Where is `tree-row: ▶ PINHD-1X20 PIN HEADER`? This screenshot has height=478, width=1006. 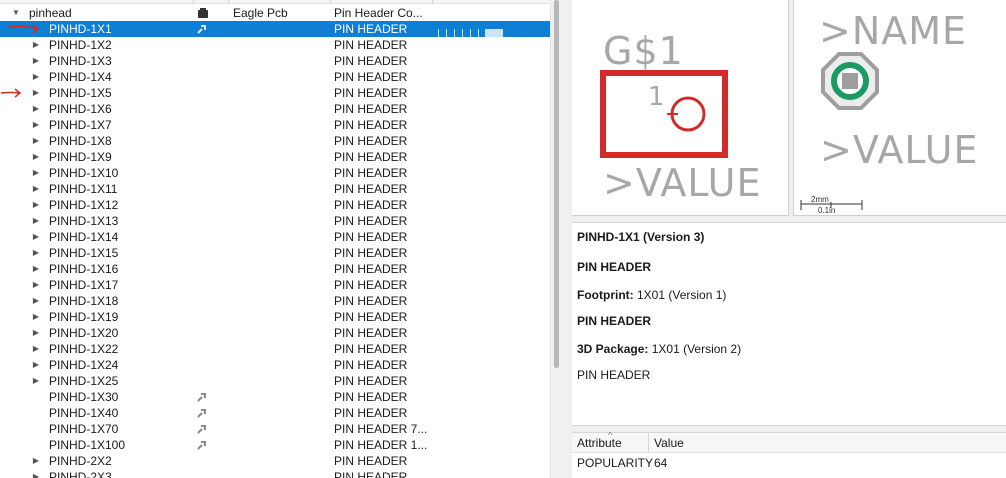 tree-row: ▶ PINHD-1X20 PIN HEADER is located at coordinates (275, 333).